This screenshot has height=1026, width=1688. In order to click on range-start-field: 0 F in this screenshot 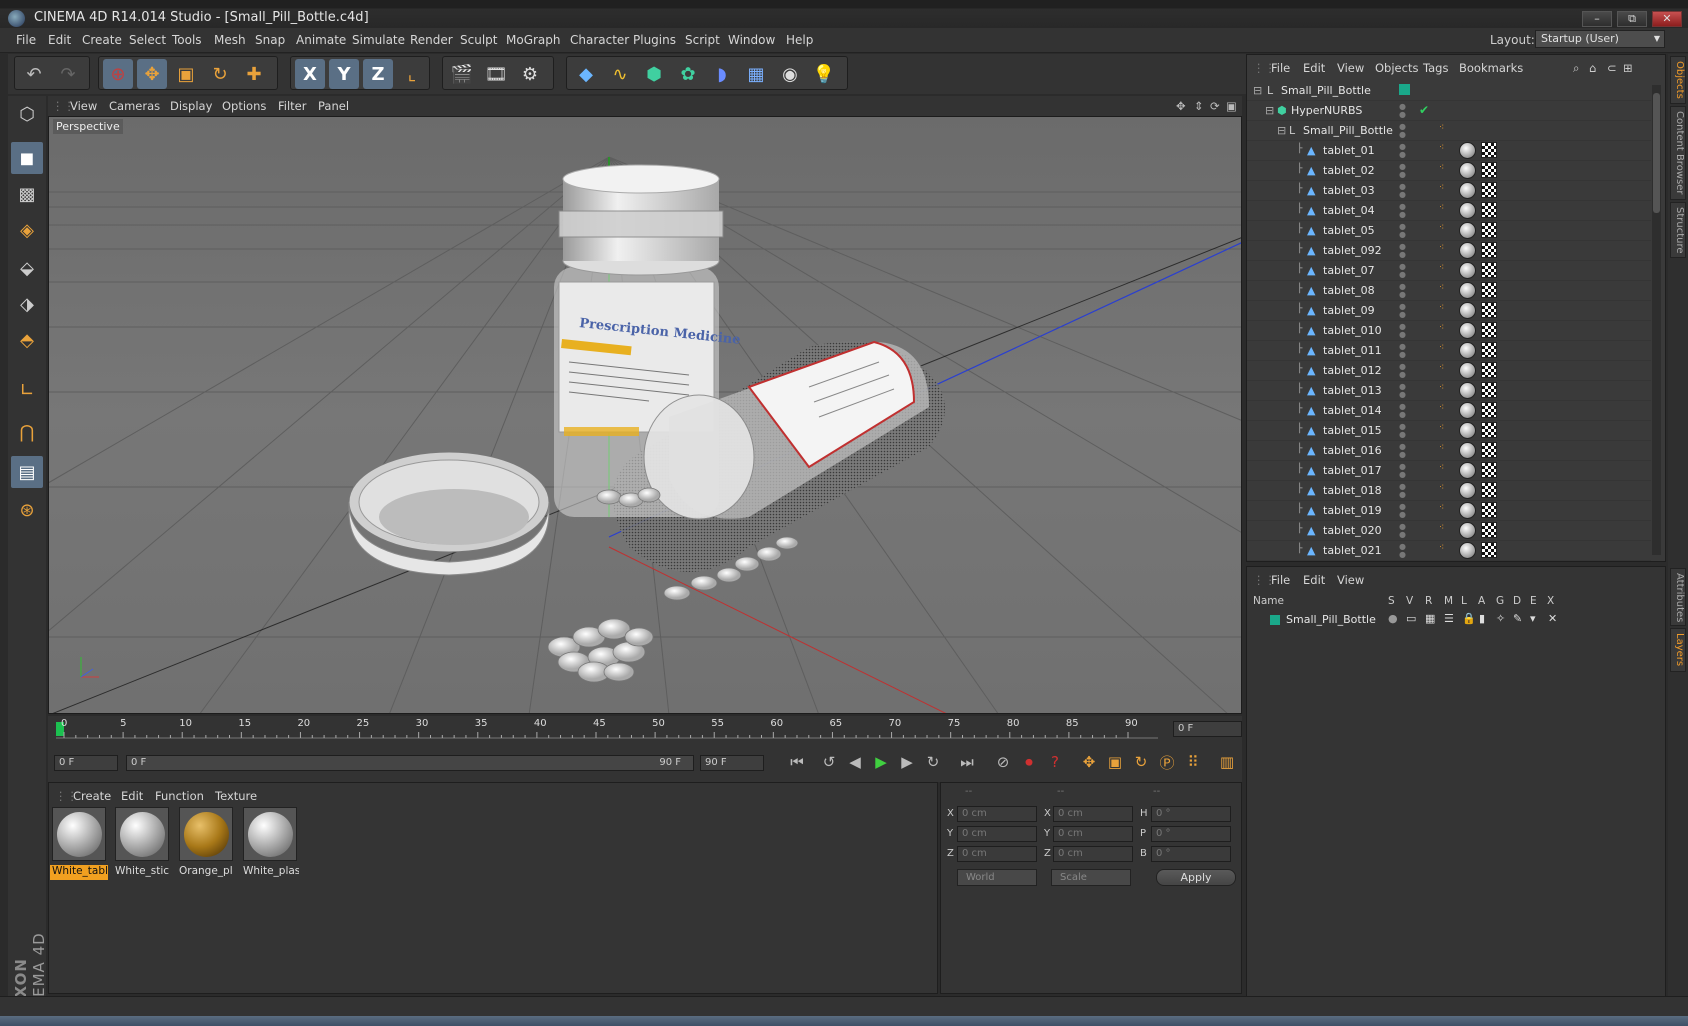, I will do `click(86, 763)`.